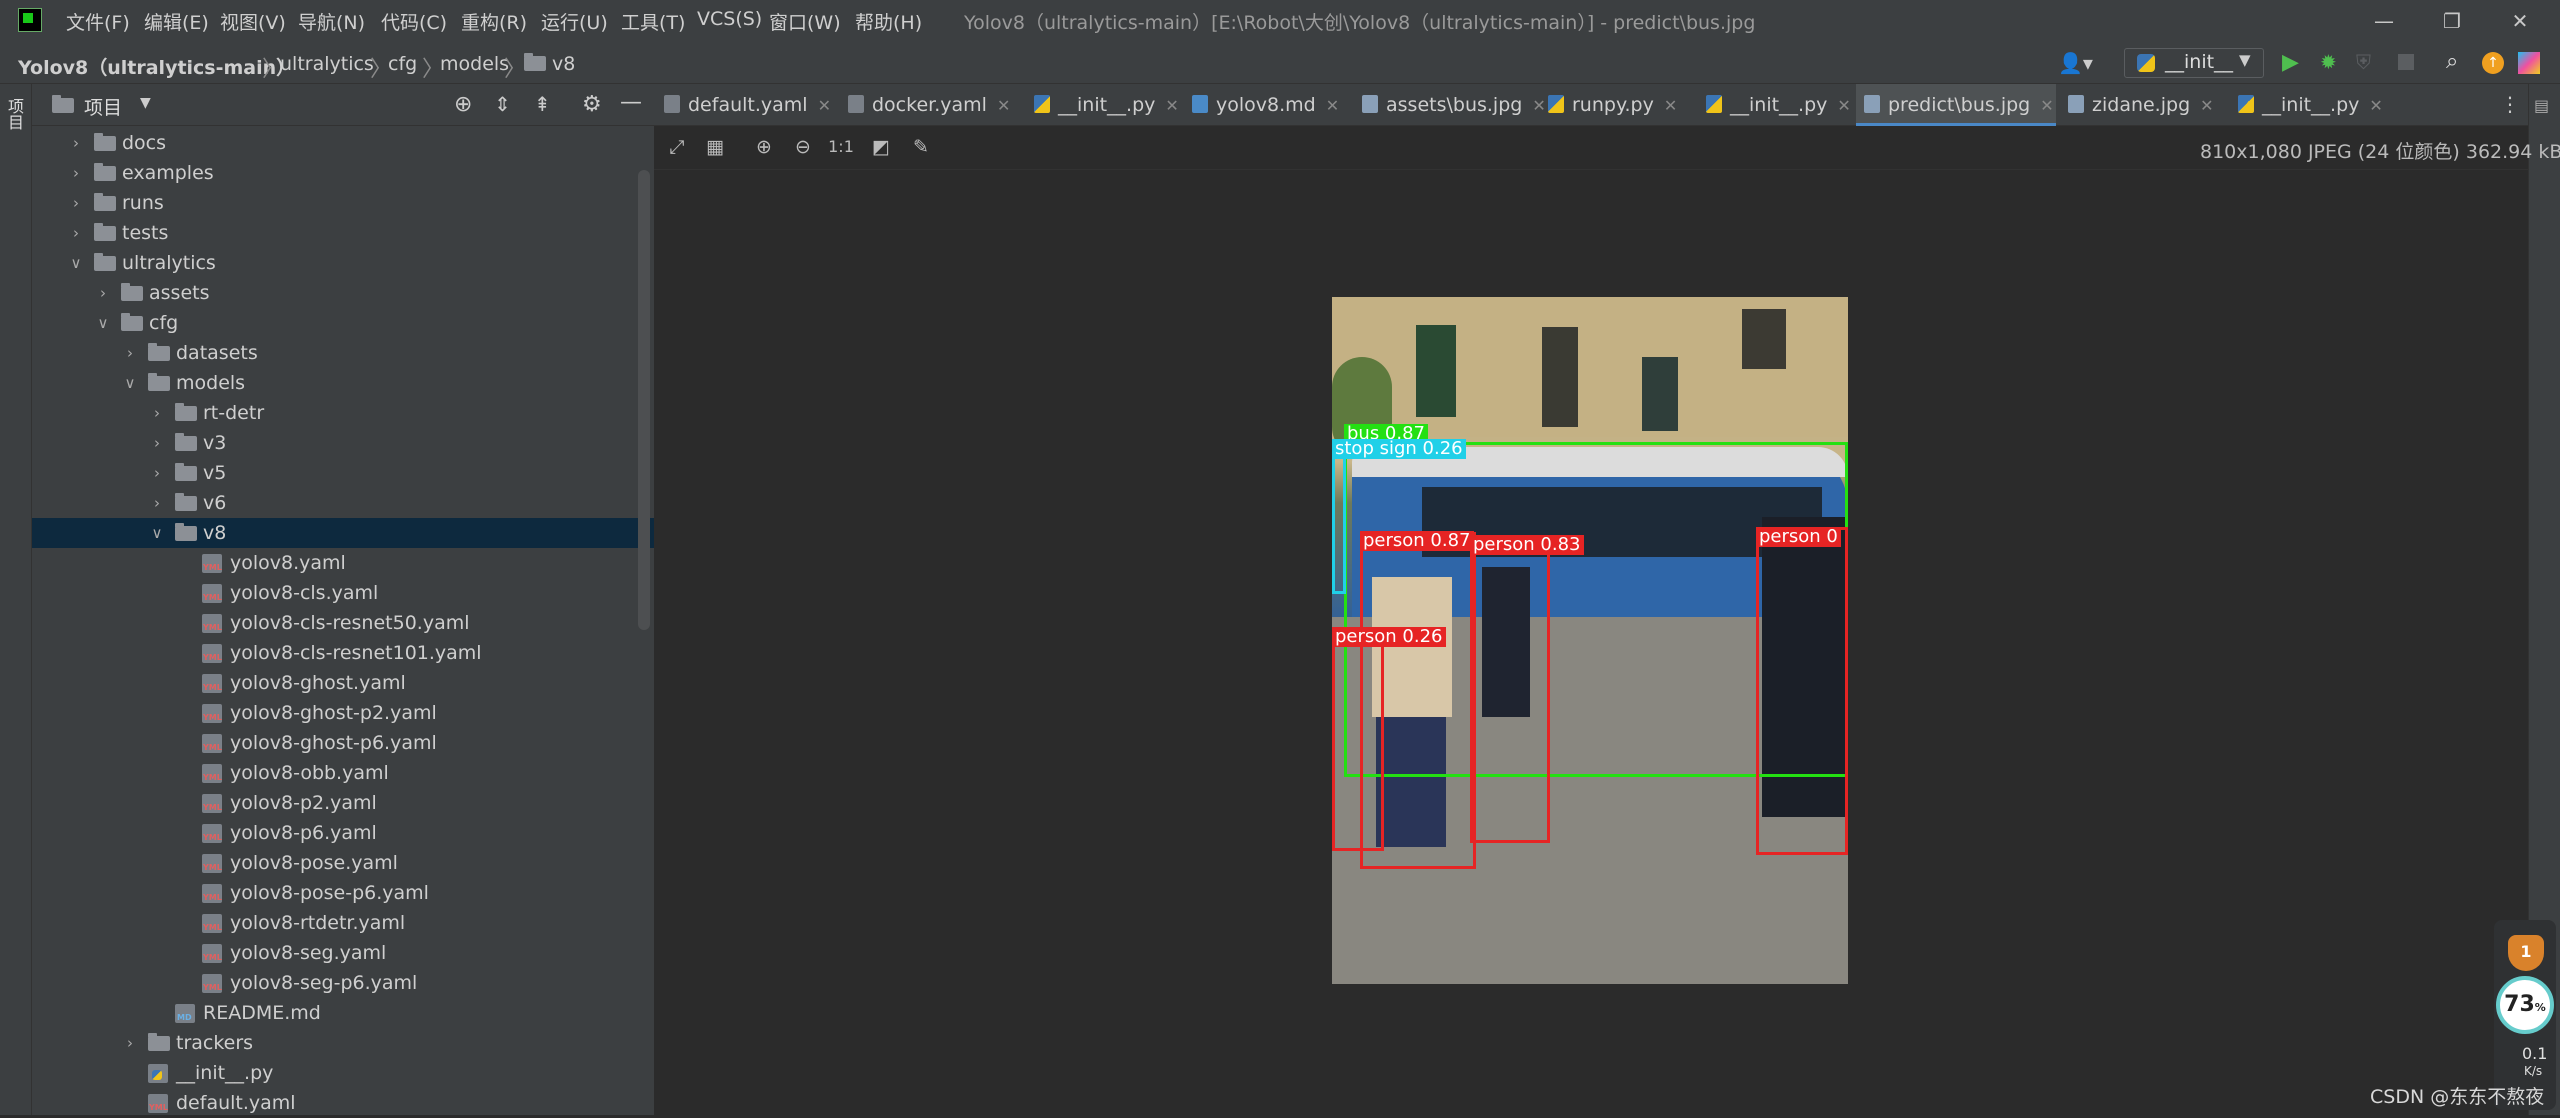 The height and width of the screenshot is (1118, 2560). I want to click on locate-icon: ⊕, so click(463, 104).